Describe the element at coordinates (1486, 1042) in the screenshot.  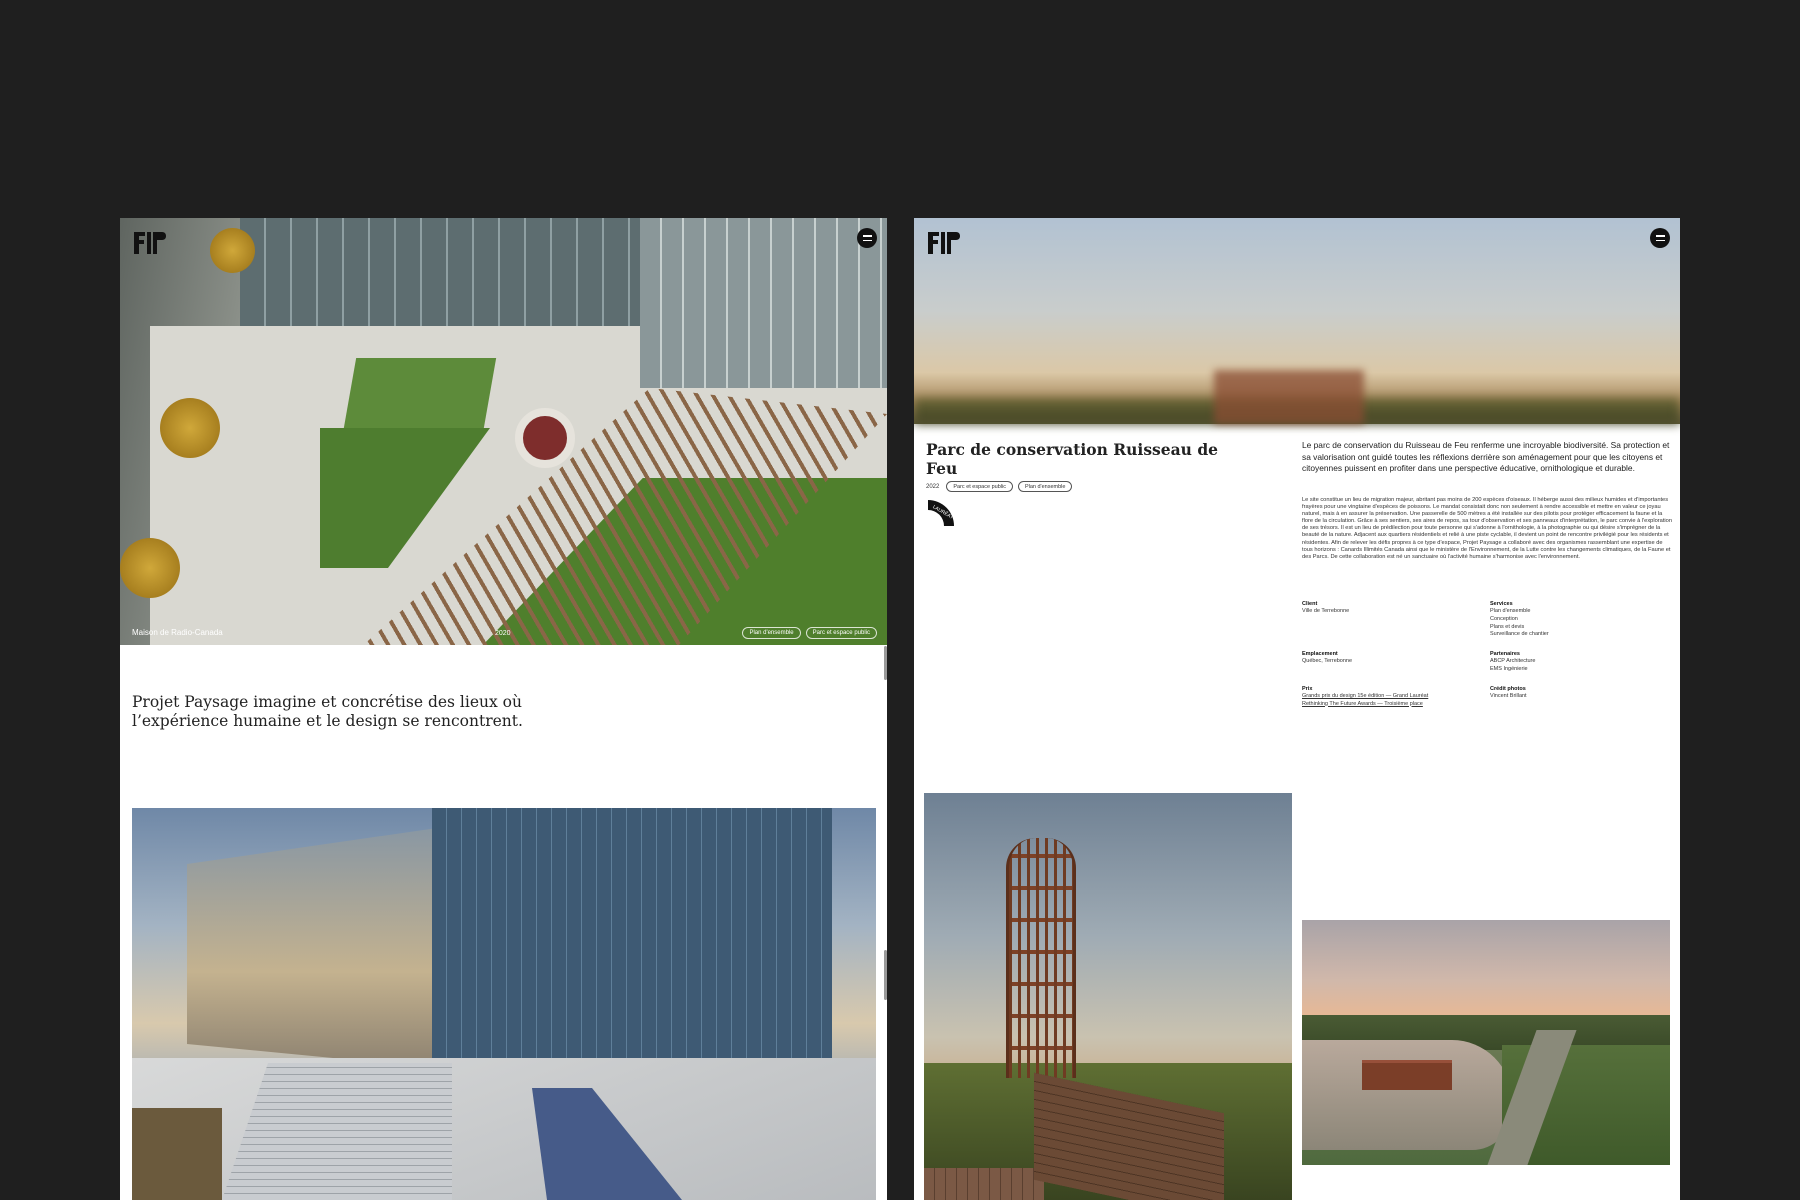
I see `project-photo-pond-dock` at that location.